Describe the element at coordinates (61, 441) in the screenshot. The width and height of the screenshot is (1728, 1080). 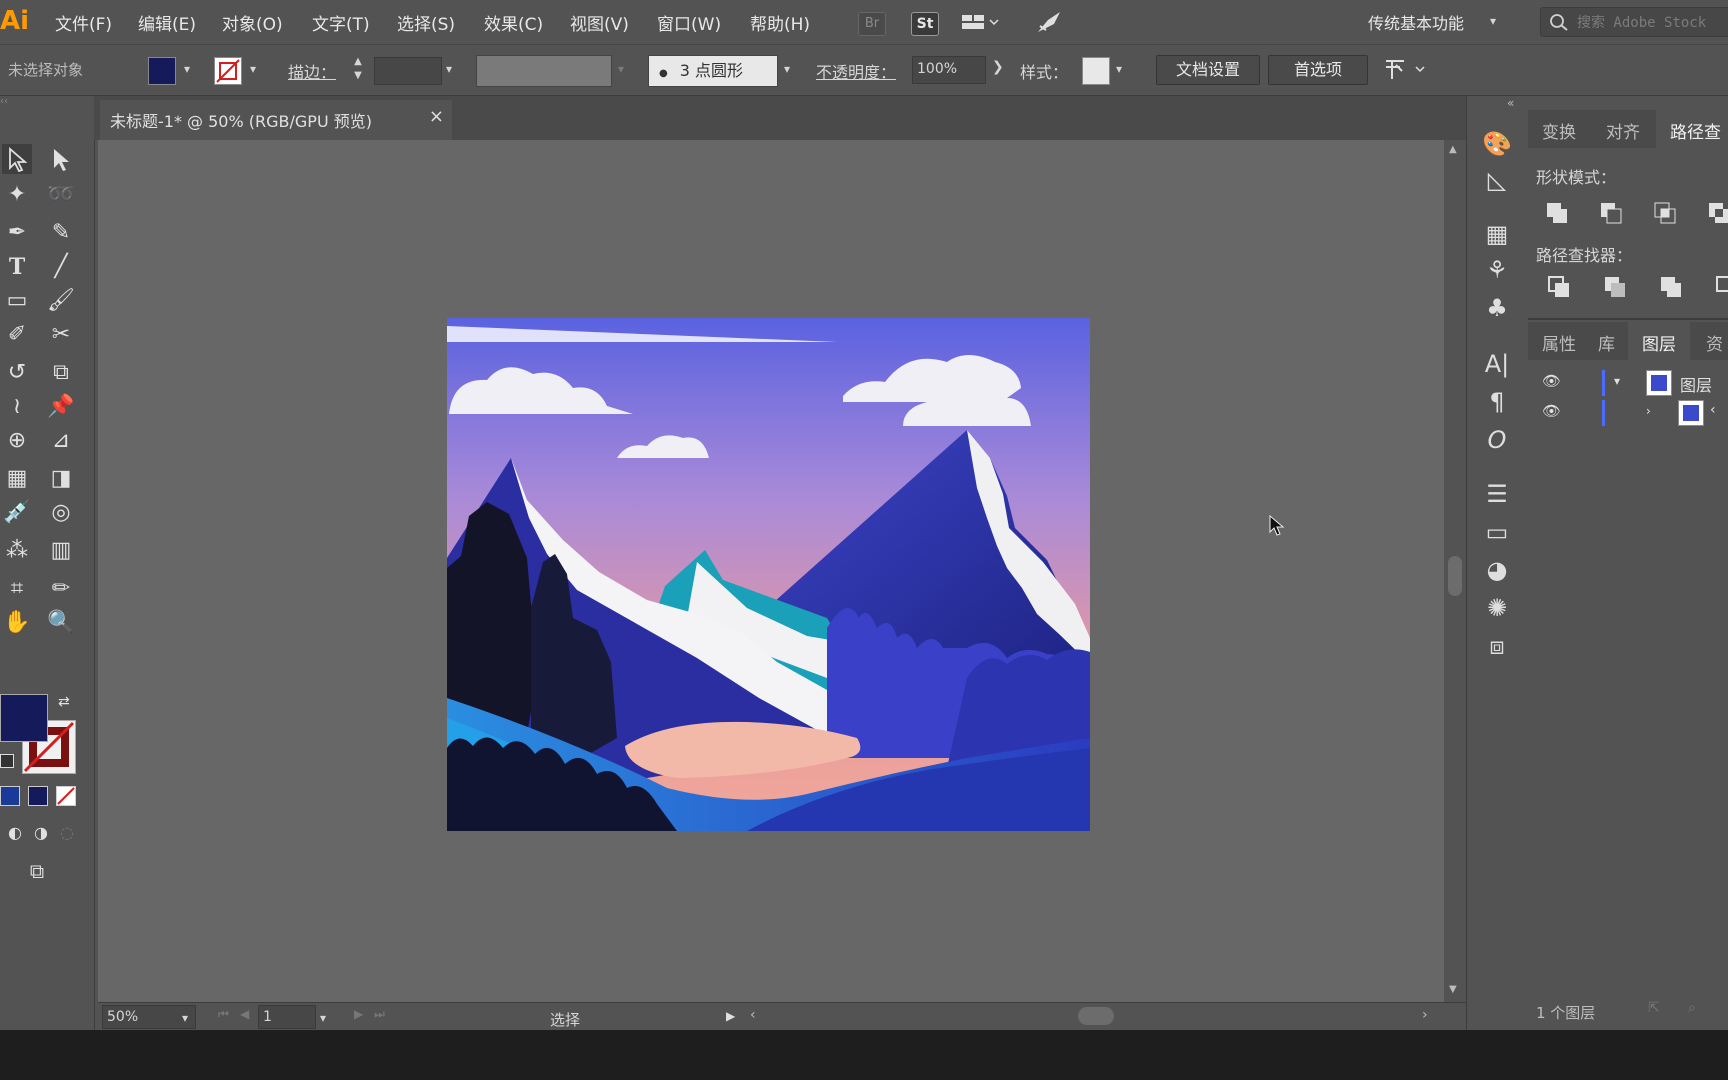
I see `perspective-grid-tool-icon: ⊿` at that location.